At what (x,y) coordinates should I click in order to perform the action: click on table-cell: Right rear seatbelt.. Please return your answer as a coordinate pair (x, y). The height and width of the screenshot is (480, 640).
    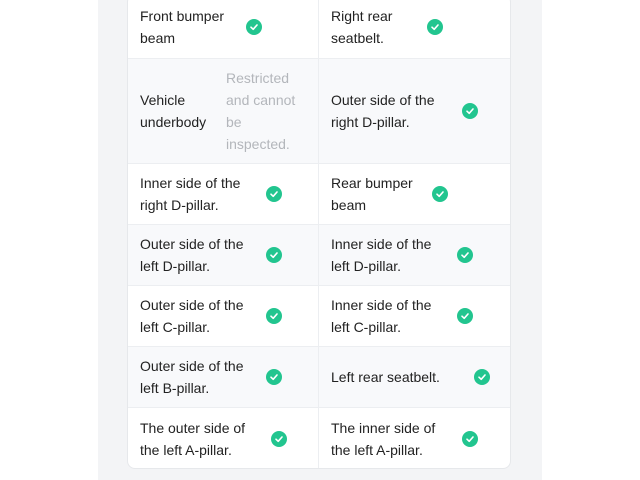
    Looking at the image, I should click on (414, 29).